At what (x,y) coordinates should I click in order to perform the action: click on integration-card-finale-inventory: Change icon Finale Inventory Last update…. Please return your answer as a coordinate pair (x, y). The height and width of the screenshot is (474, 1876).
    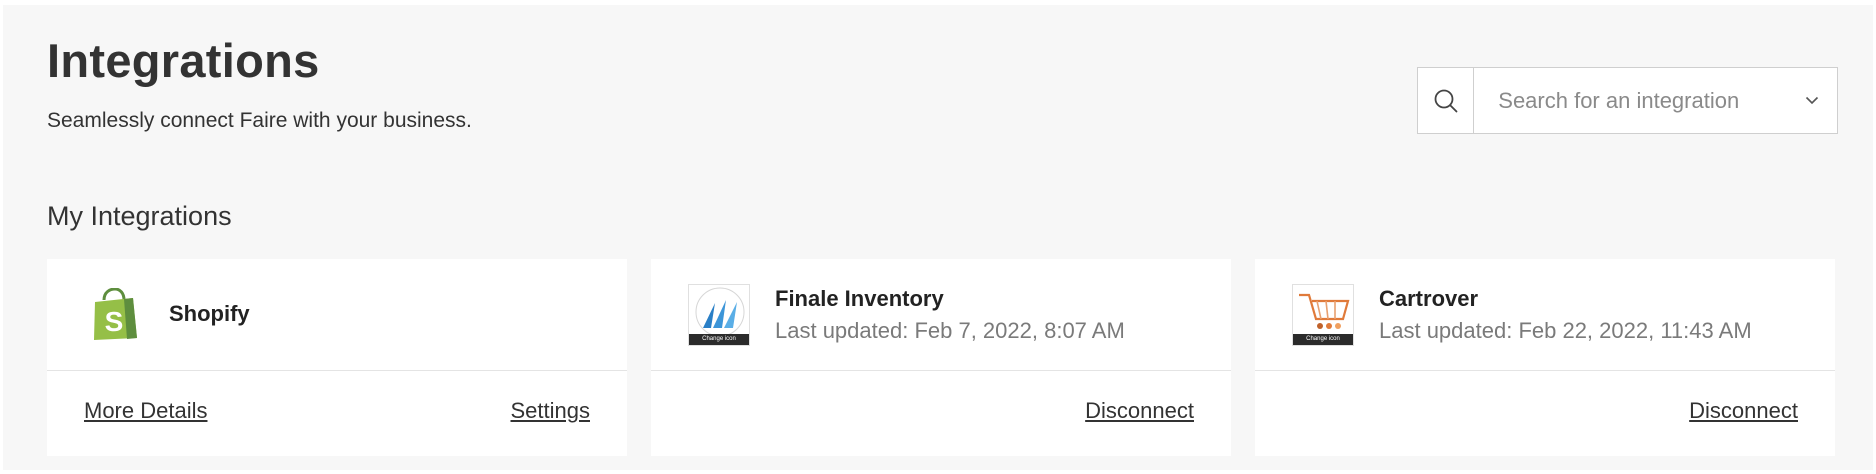
    Looking at the image, I should click on (941, 357).